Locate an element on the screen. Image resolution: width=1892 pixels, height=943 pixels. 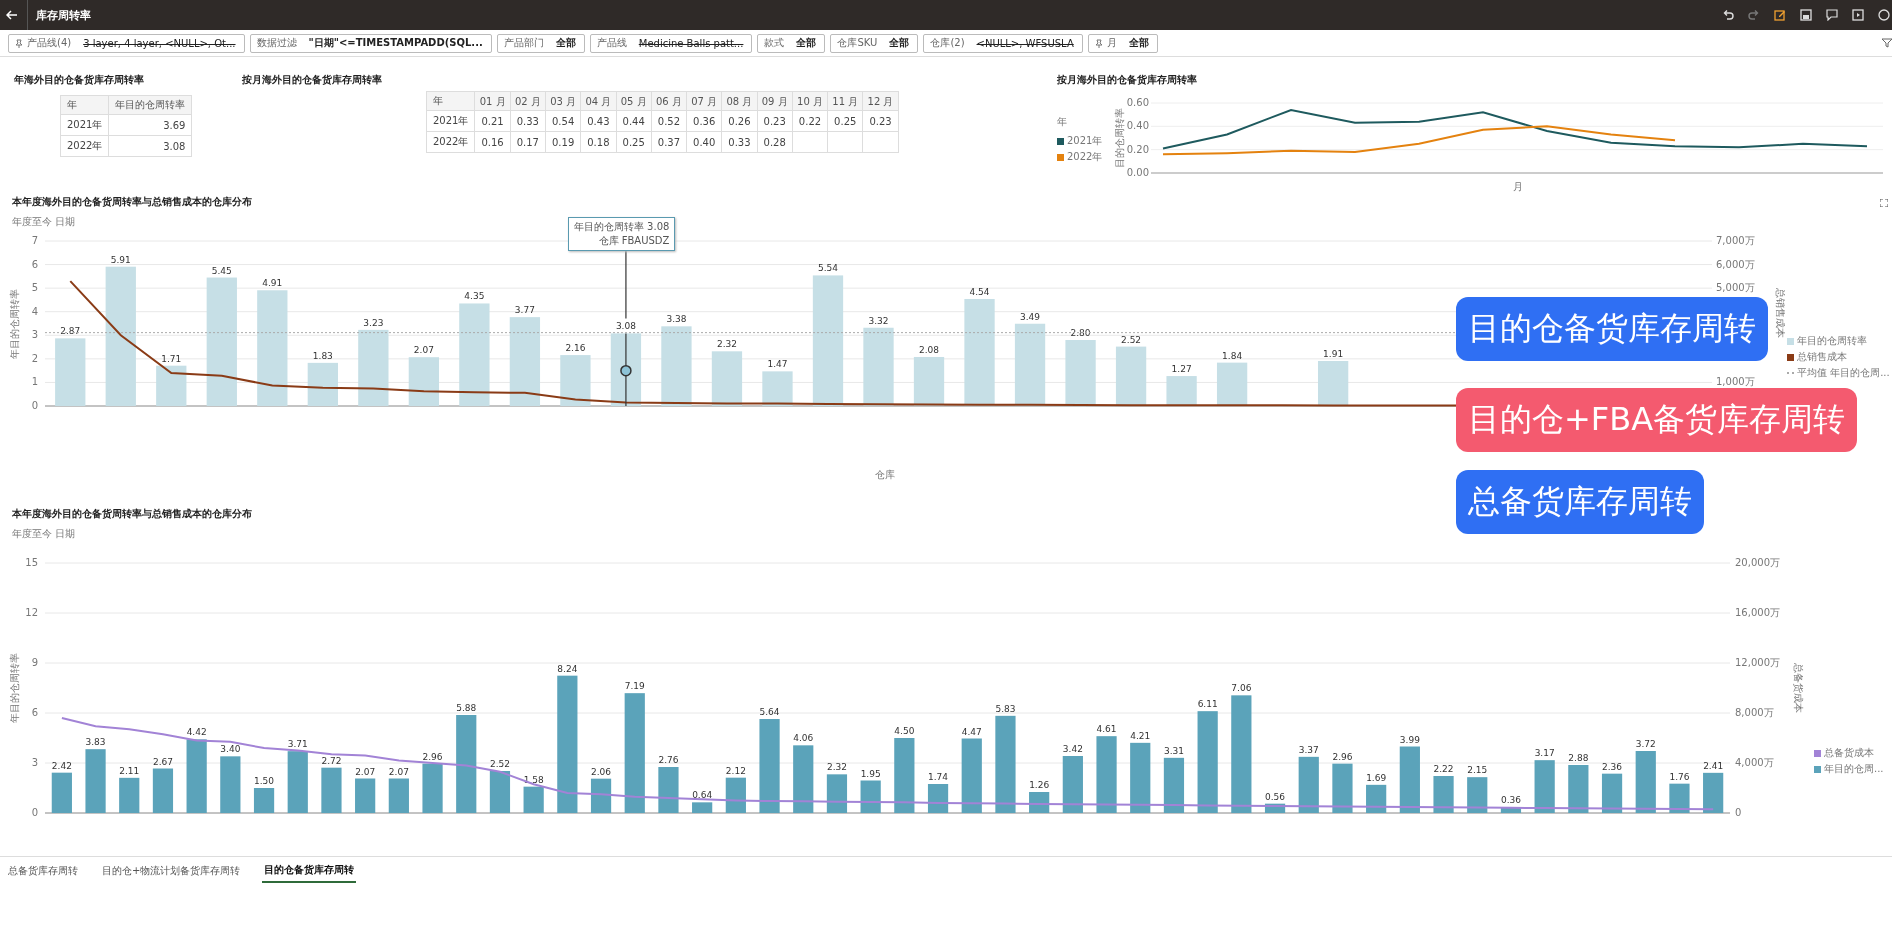
filter-chip: 产品部门 全部 is located at coordinates (540, 43).